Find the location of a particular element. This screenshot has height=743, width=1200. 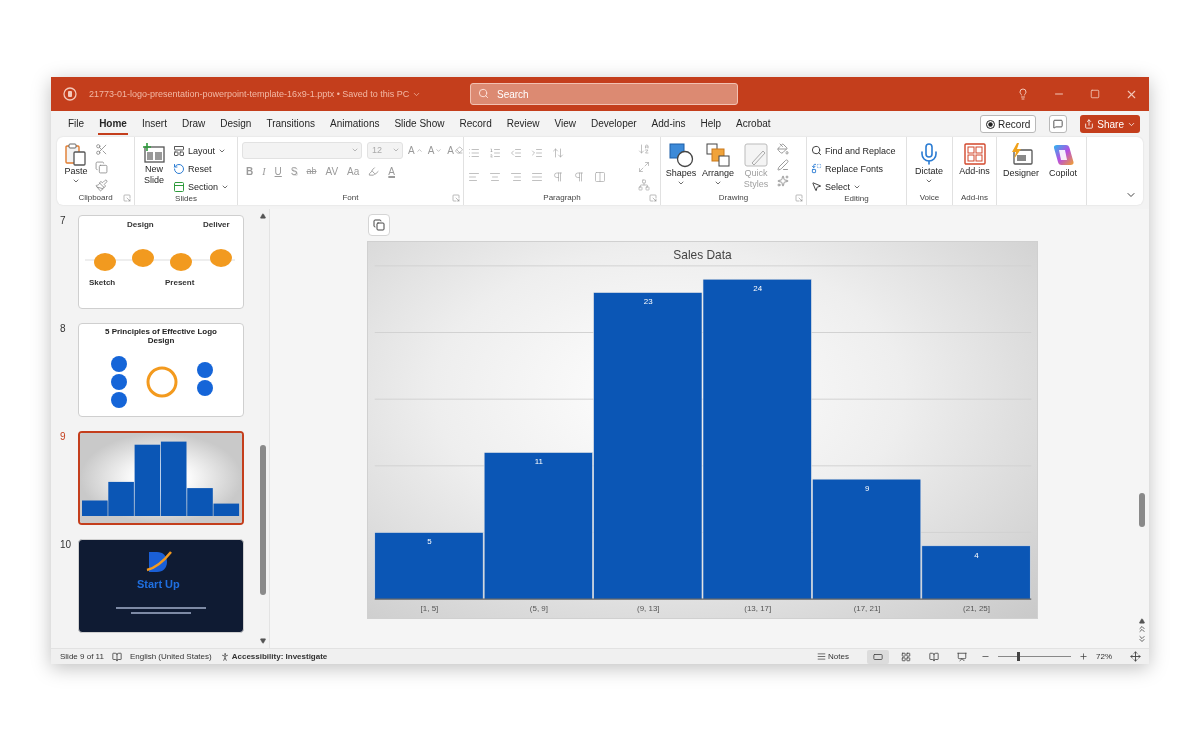

notes-icon is located at coordinates (822, 656).